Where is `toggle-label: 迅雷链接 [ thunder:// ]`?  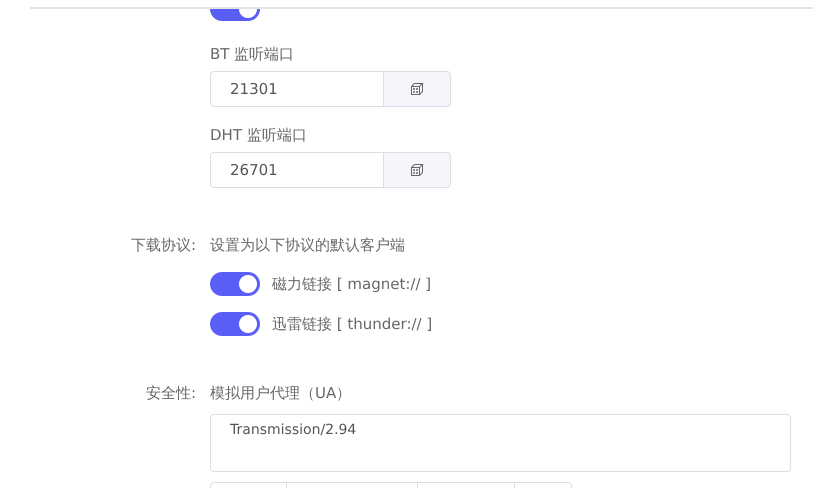
toggle-label: 迅雷链接 [ thunder:// ] is located at coordinates (352, 324).